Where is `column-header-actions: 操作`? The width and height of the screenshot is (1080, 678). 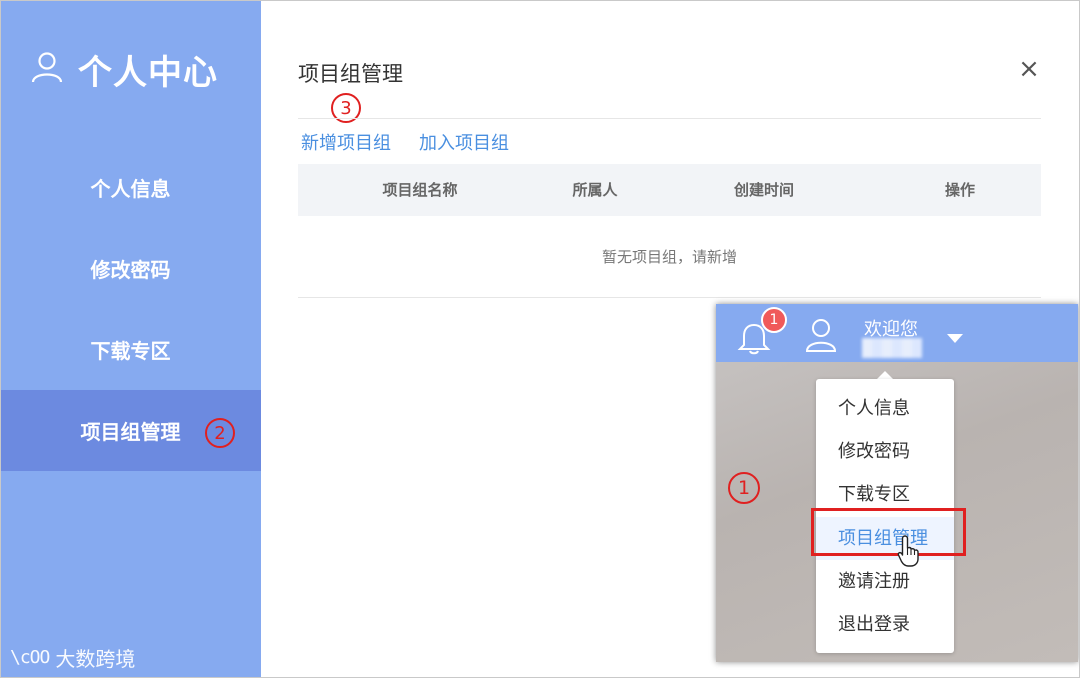
column-header-actions: 操作 is located at coordinates (960, 190).